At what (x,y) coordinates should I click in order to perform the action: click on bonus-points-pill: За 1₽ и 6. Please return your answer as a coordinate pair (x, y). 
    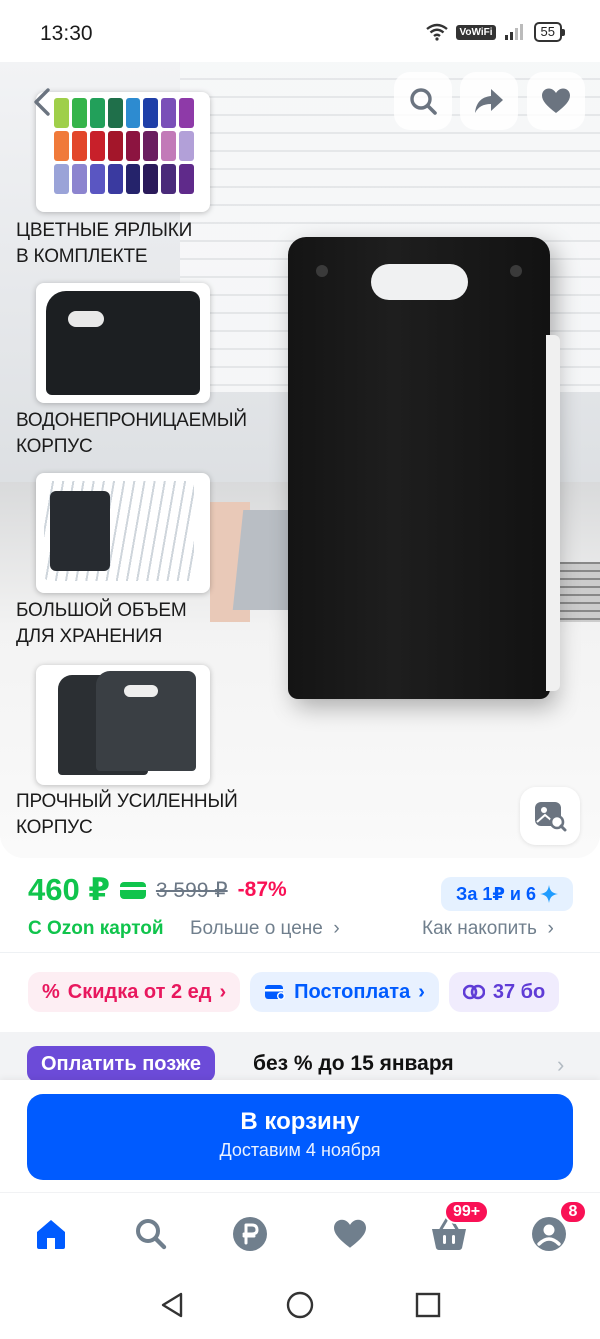
    Looking at the image, I should click on (507, 894).